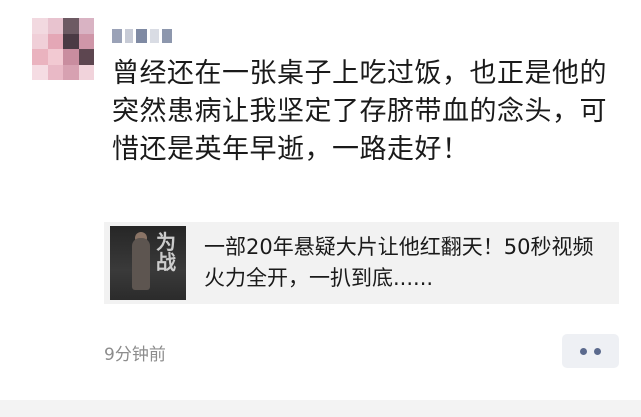 This screenshot has width=641, height=417. What do you see at coordinates (141, 264) in the screenshot?
I see `thumbnail-person` at bounding box center [141, 264].